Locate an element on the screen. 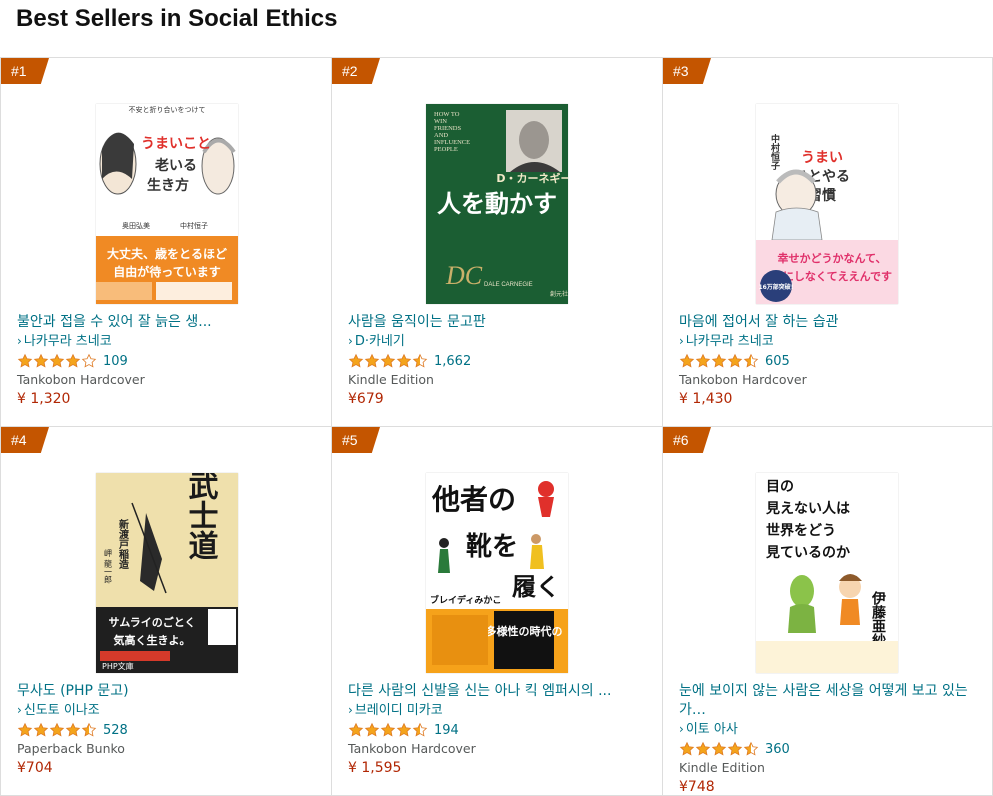 The image size is (993, 796). review-count: 194 is located at coordinates (446, 730).